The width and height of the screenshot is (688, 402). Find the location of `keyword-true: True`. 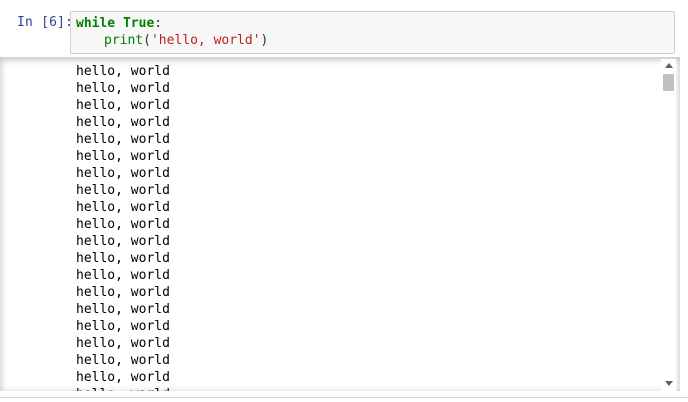

keyword-true: True is located at coordinates (138, 23).